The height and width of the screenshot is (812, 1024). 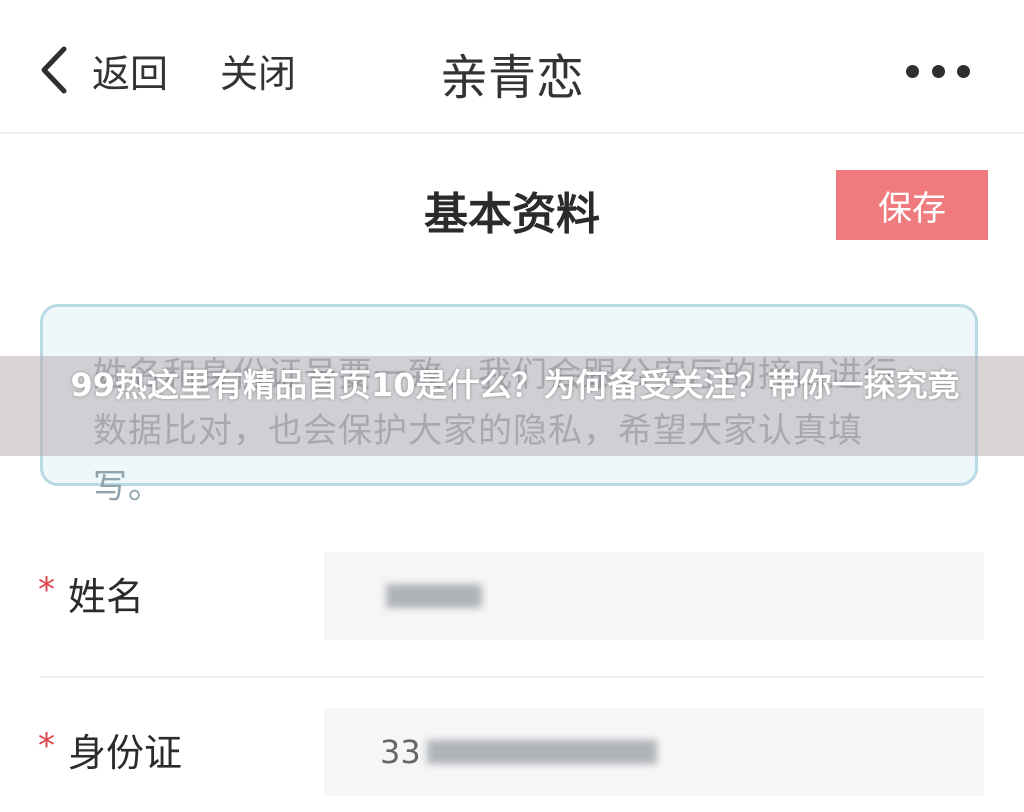 I want to click on name-redacted-block, so click(x=434, y=596).